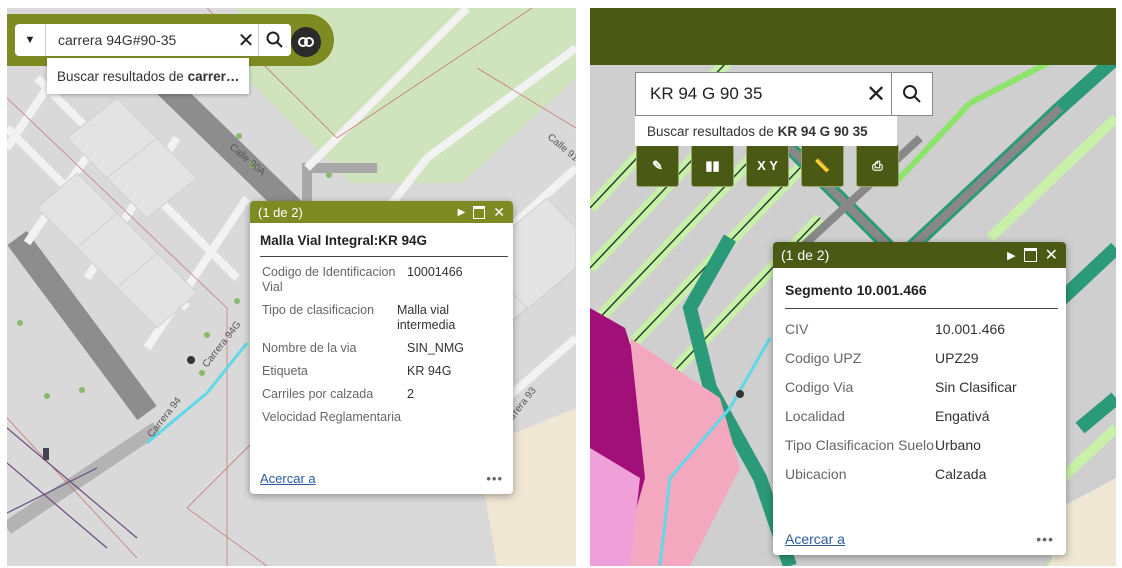  What do you see at coordinates (382, 371) in the screenshot?
I see `popup-field-row: Etiqueta KR 94G` at bounding box center [382, 371].